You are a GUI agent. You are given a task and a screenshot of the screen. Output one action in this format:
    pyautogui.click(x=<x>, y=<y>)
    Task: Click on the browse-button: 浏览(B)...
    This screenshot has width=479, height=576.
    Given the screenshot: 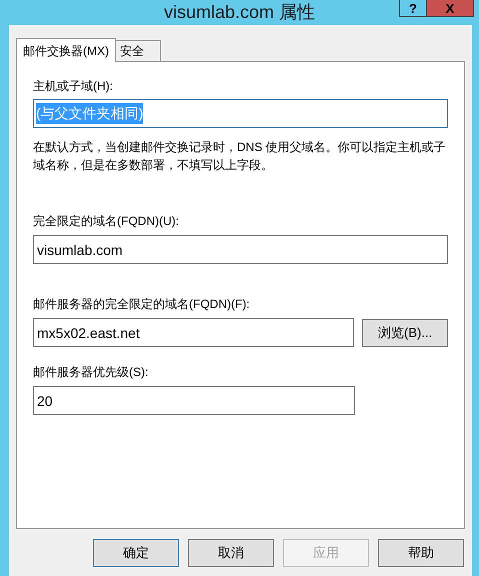 What is the action you would take?
    pyautogui.click(x=405, y=332)
    